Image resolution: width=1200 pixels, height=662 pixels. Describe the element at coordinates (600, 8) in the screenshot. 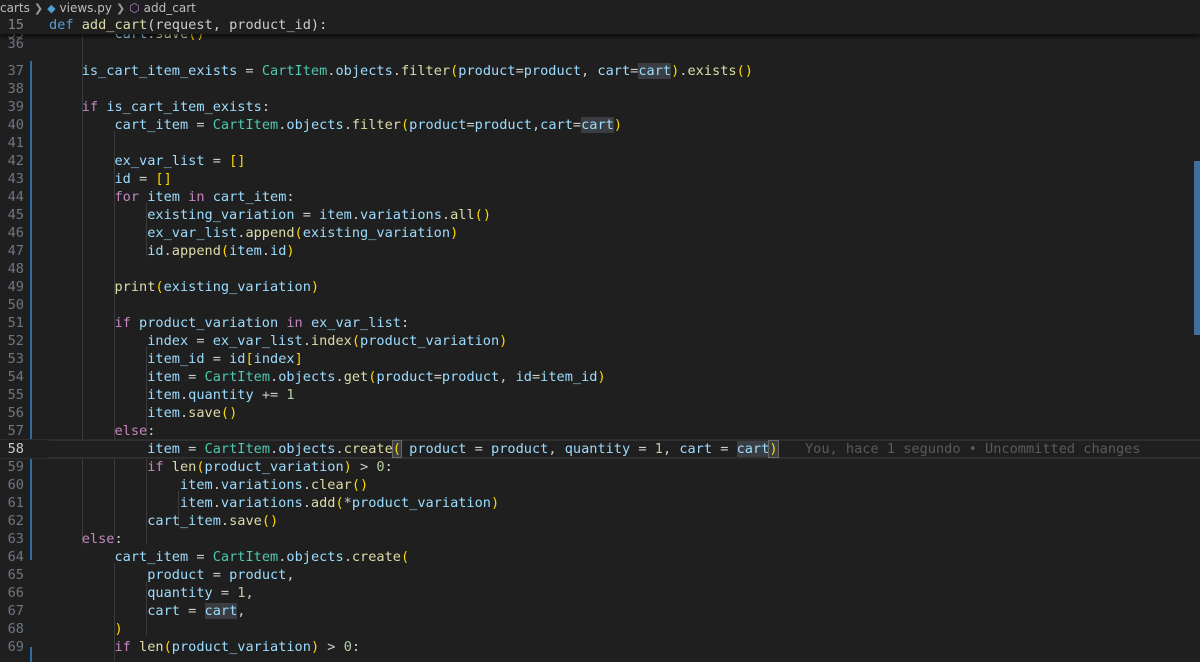

I see `breadcrumb: carts ❯ ◆ views.py ❯ ⬡ add_cart` at that location.